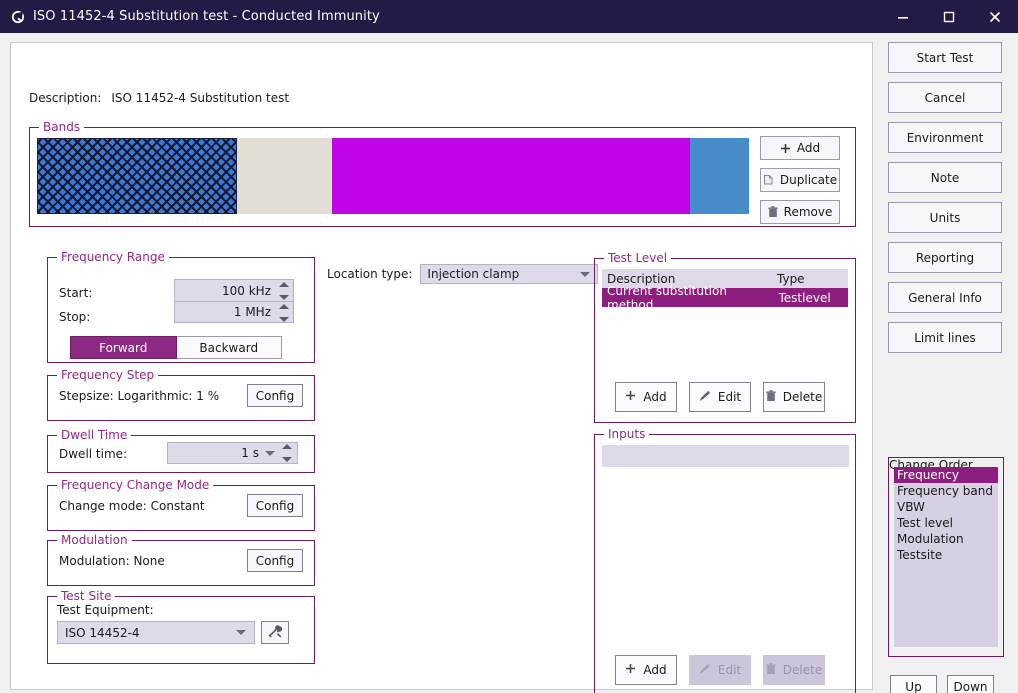 Image resolution: width=1018 pixels, height=693 pixels. Describe the element at coordinates (123, 347) in the screenshot. I see `direction-forward-button: Forward` at that location.